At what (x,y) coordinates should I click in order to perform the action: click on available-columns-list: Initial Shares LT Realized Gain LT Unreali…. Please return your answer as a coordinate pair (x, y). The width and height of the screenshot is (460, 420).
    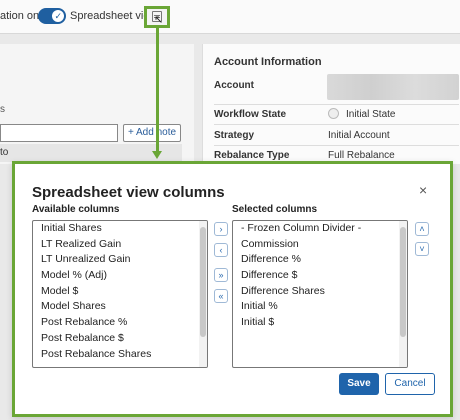
    Looking at the image, I should click on (120, 294).